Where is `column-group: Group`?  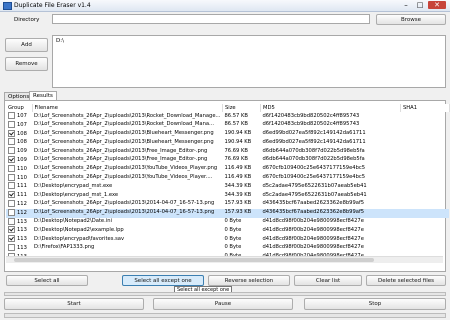
column-group: Group is located at coordinates (19, 108).